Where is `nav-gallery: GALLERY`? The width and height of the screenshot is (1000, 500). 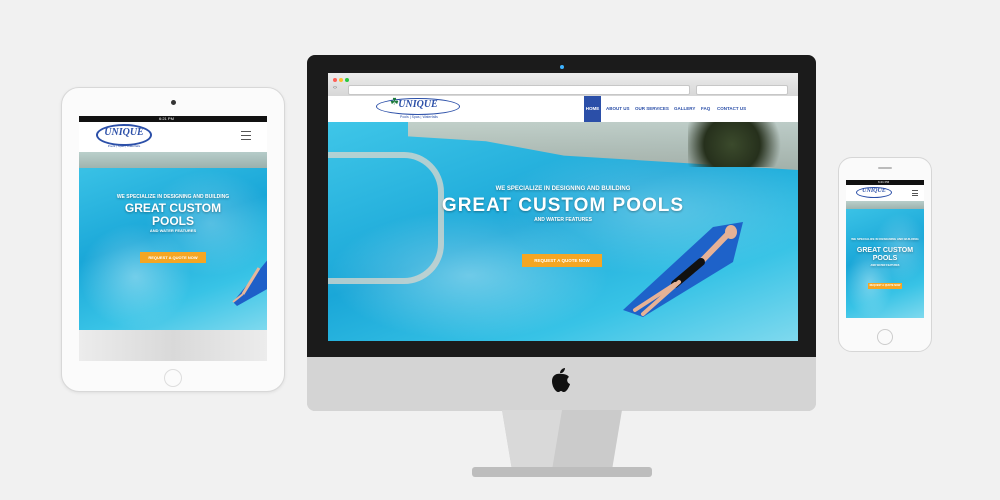
nav-gallery: GALLERY is located at coordinates (685, 109).